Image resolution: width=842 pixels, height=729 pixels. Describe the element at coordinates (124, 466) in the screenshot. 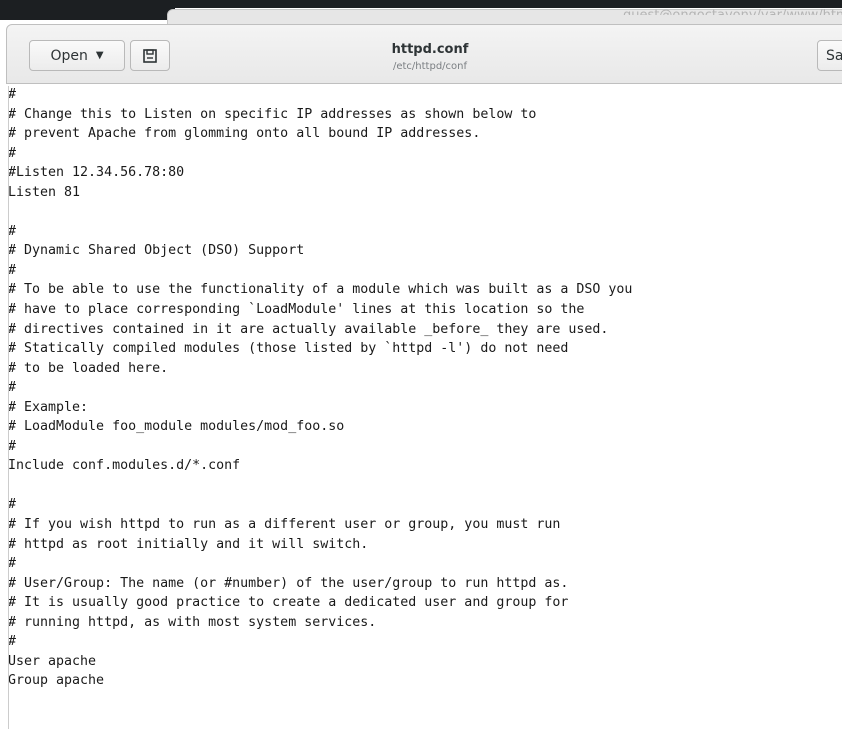

I see `editor-line: Include conf.modules.d/*.conf` at that location.